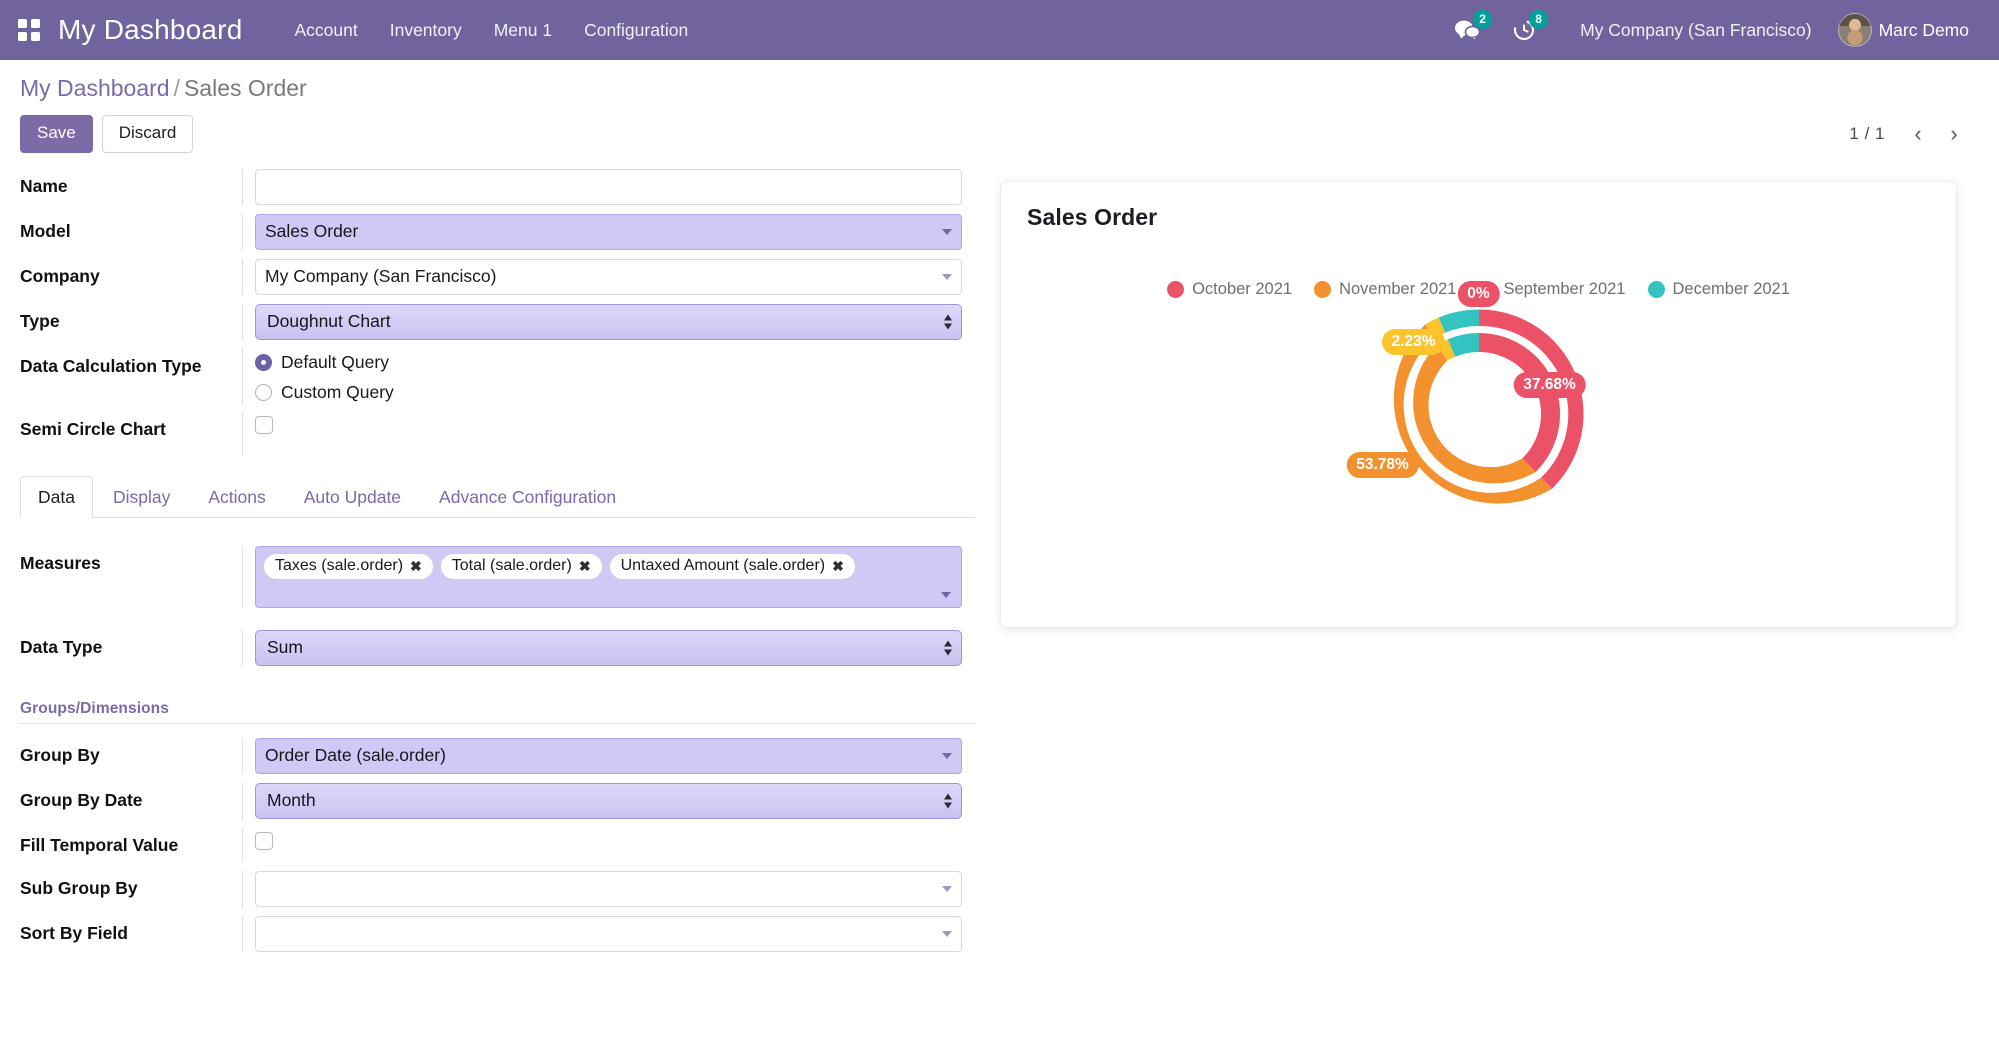 The width and height of the screenshot is (1999, 1050). What do you see at coordinates (74, 932) in the screenshot?
I see `field-label-sort-by-field: Sort By Field` at bounding box center [74, 932].